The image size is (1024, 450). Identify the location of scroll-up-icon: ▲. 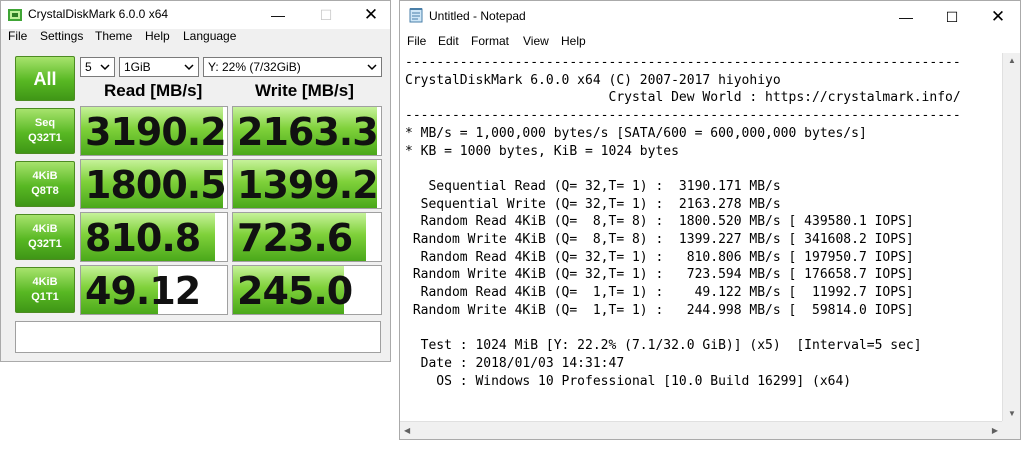
(1012, 60).